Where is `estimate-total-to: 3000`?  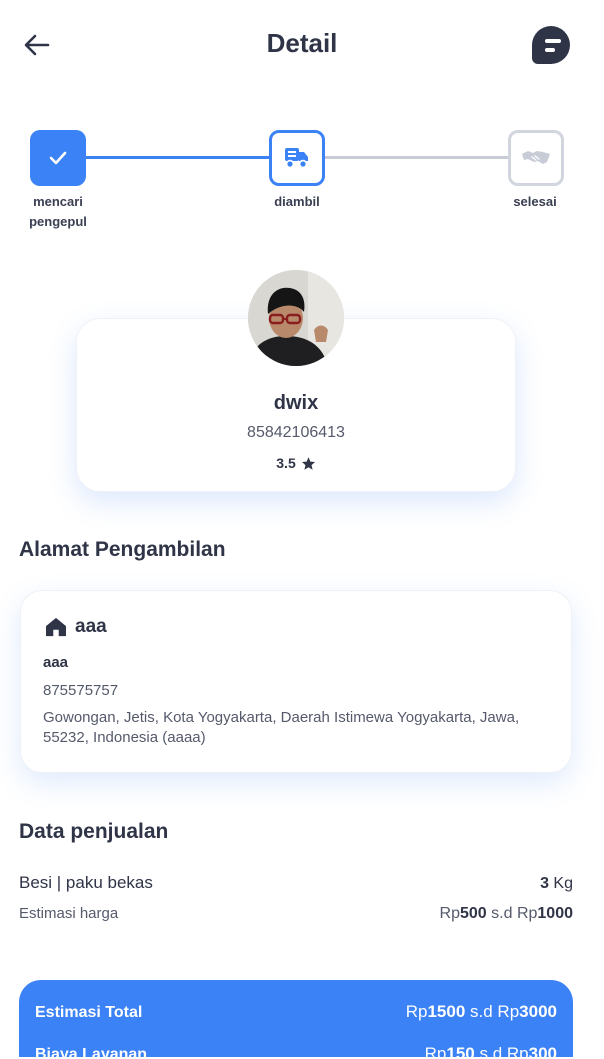 estimate-total-to: 3000 is located at coordinates (538, 1011).